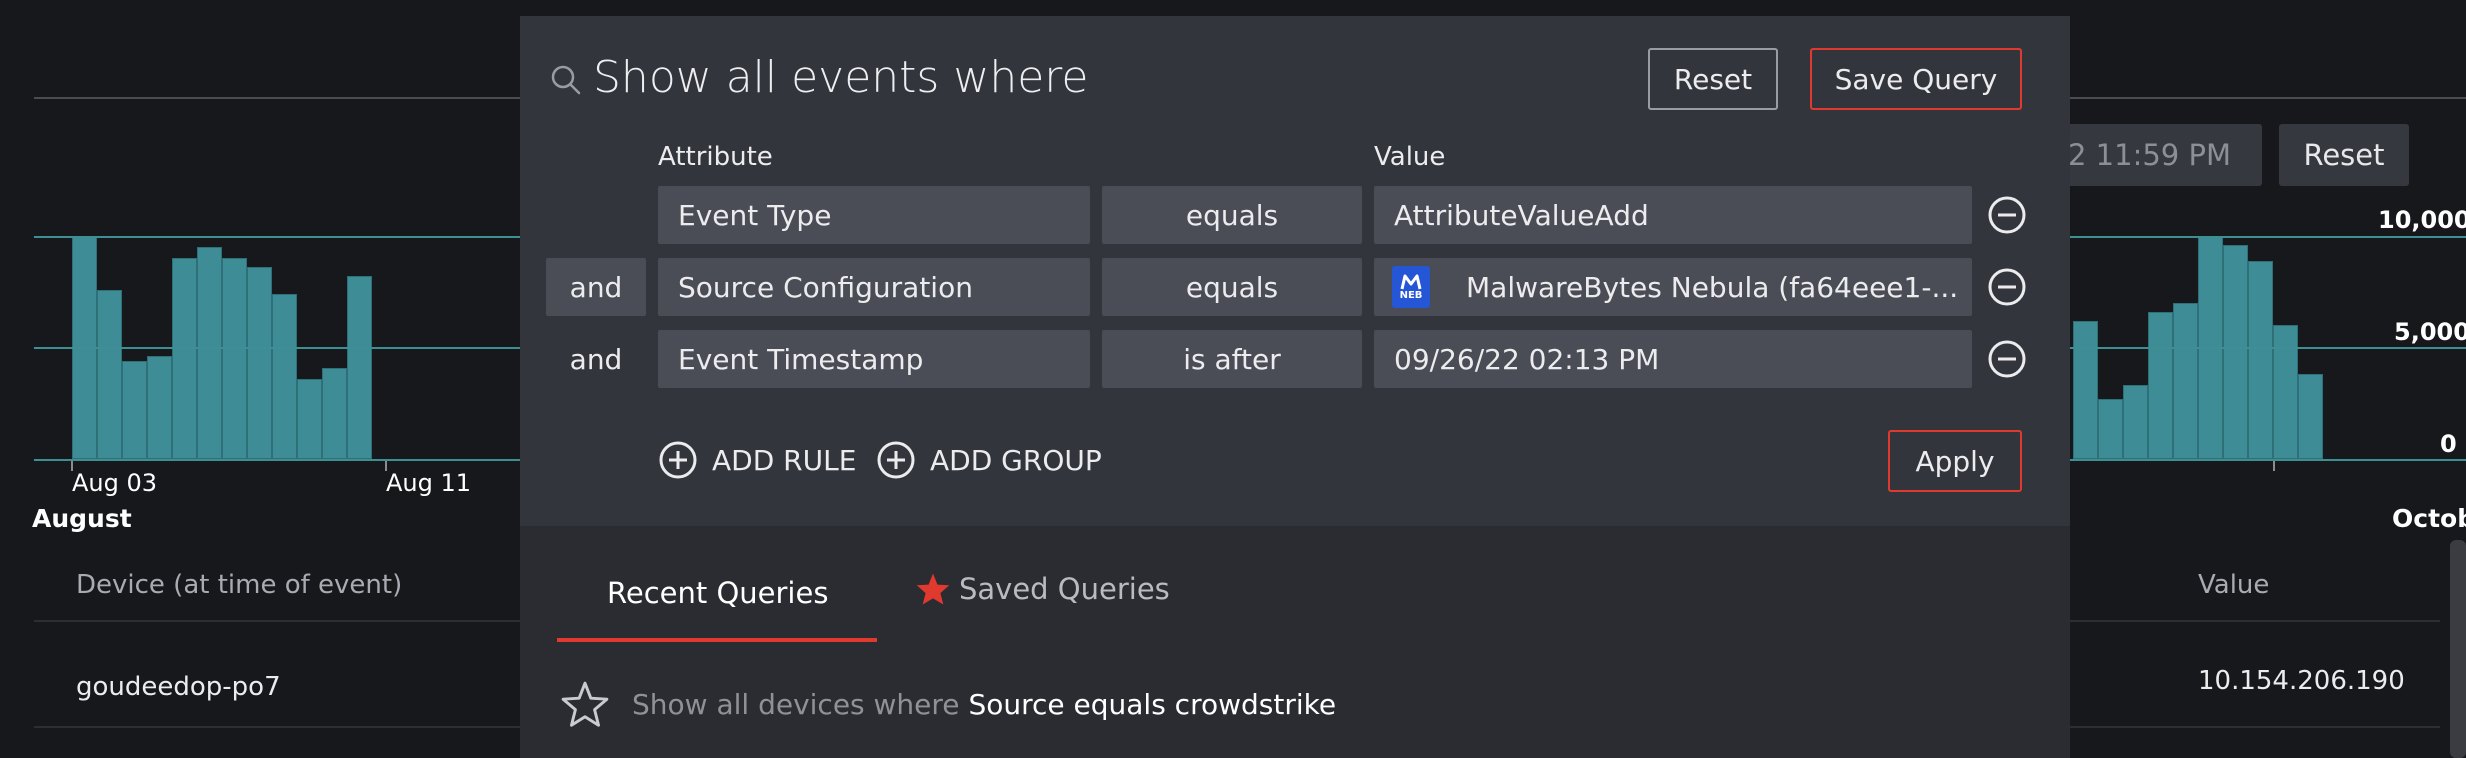 This screenshot has width=2466, height=758. What do you see at coordinates (2448, 444) in the screenshot?
I see `y-tick-label: 0` at bounding box center [2448, 444].